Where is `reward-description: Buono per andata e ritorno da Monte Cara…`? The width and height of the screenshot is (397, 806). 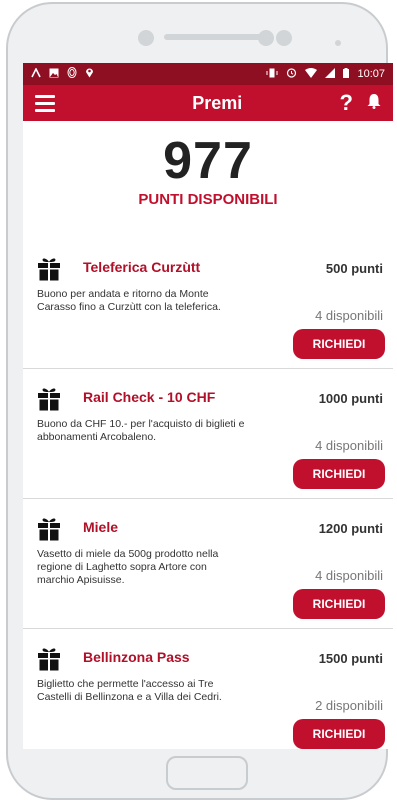 reward-description: Buono per andata e ritorno da Monte Cara… is located at coordinates (129, 300).